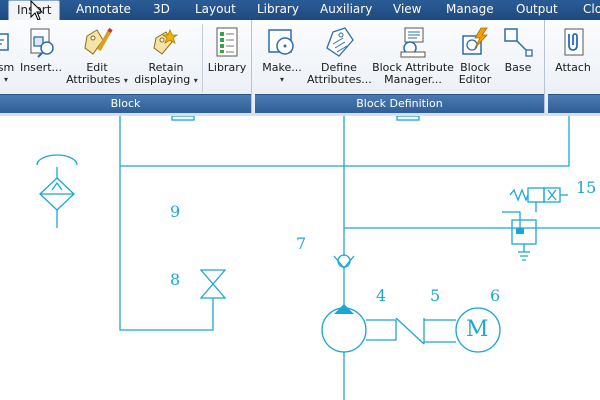  What do you see at coordinates (57, 160) in the screenshot?
I see `filter-top-arc` at bounding box center [57, 160].